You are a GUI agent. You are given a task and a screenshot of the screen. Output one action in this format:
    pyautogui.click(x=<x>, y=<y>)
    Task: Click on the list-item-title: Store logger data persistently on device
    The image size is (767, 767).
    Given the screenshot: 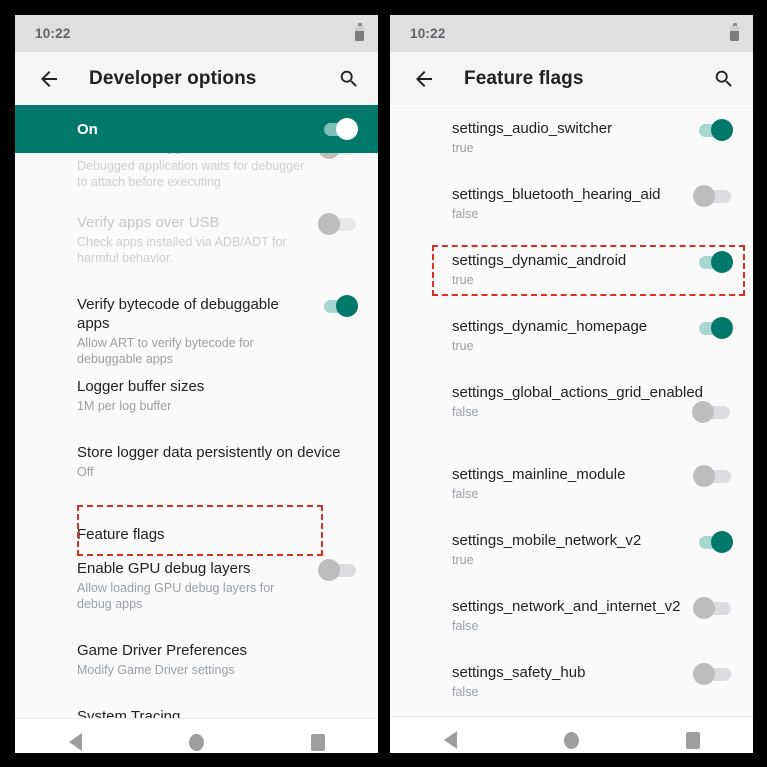 What is the action you would take?
    pyautogui.click(x=209, y=452)
    